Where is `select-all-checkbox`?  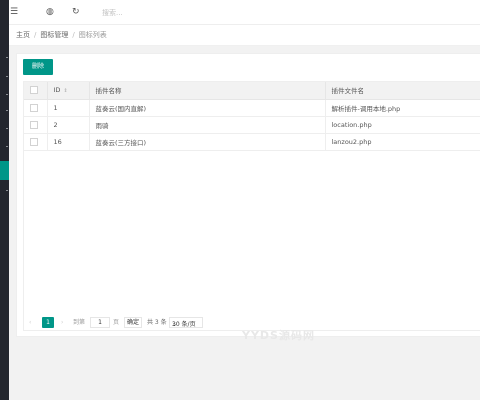 select-all-checkbox is located at coordinates (34, 90).